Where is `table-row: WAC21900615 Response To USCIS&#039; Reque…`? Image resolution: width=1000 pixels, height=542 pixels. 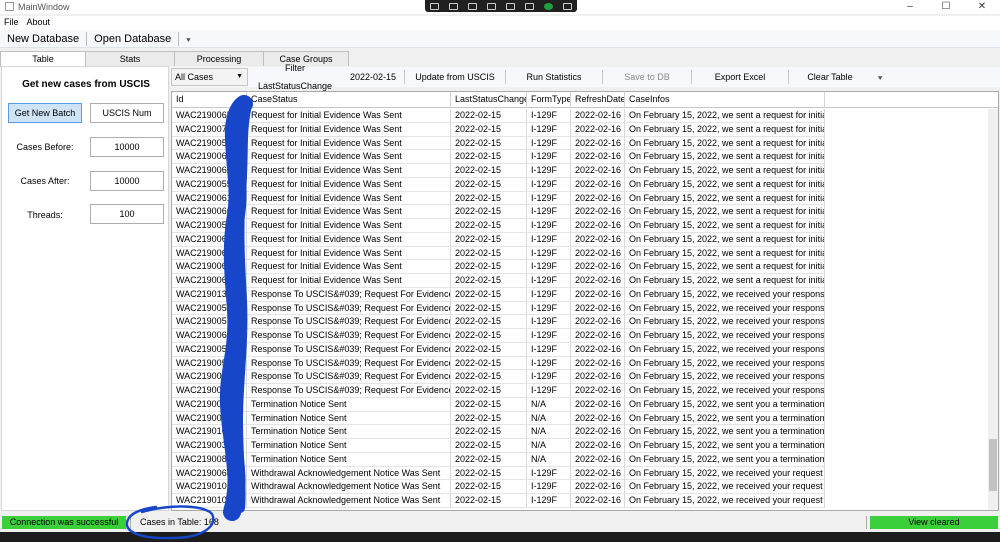 table-row: WAC21900615 Response To USCIS&#039; Reque… is located at coordinates (498, 336).